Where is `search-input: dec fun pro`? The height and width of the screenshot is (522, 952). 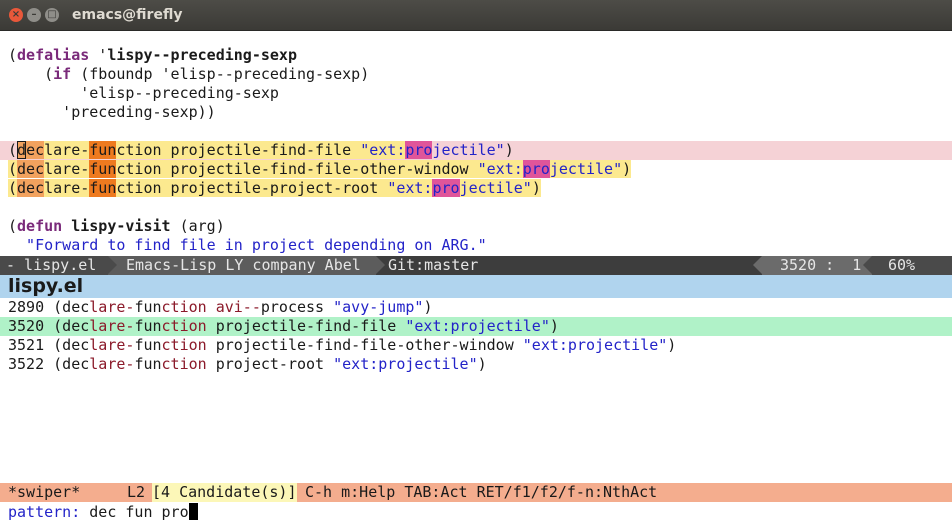 search-input: dec fun pro is located at coordinates (138, 512).